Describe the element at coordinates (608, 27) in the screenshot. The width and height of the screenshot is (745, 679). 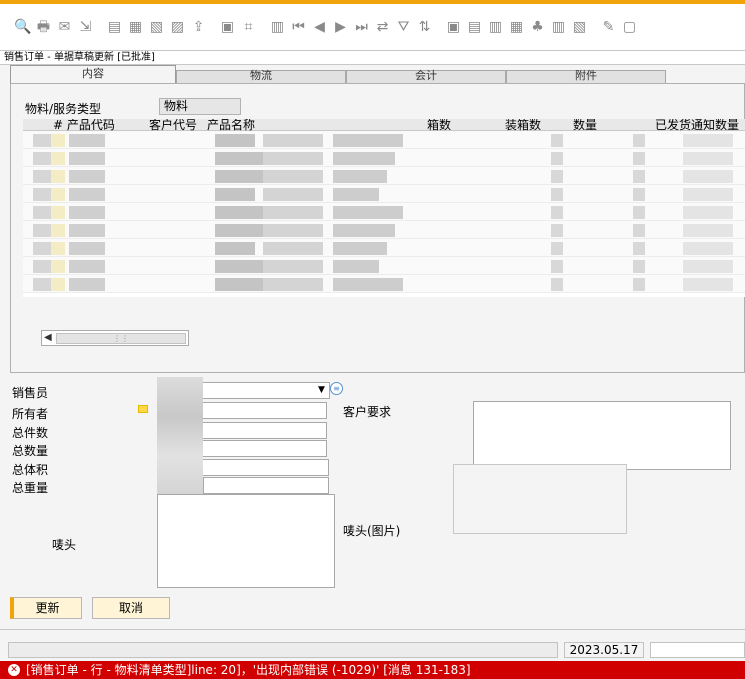
I see `edit-icon: ✎` at that location.